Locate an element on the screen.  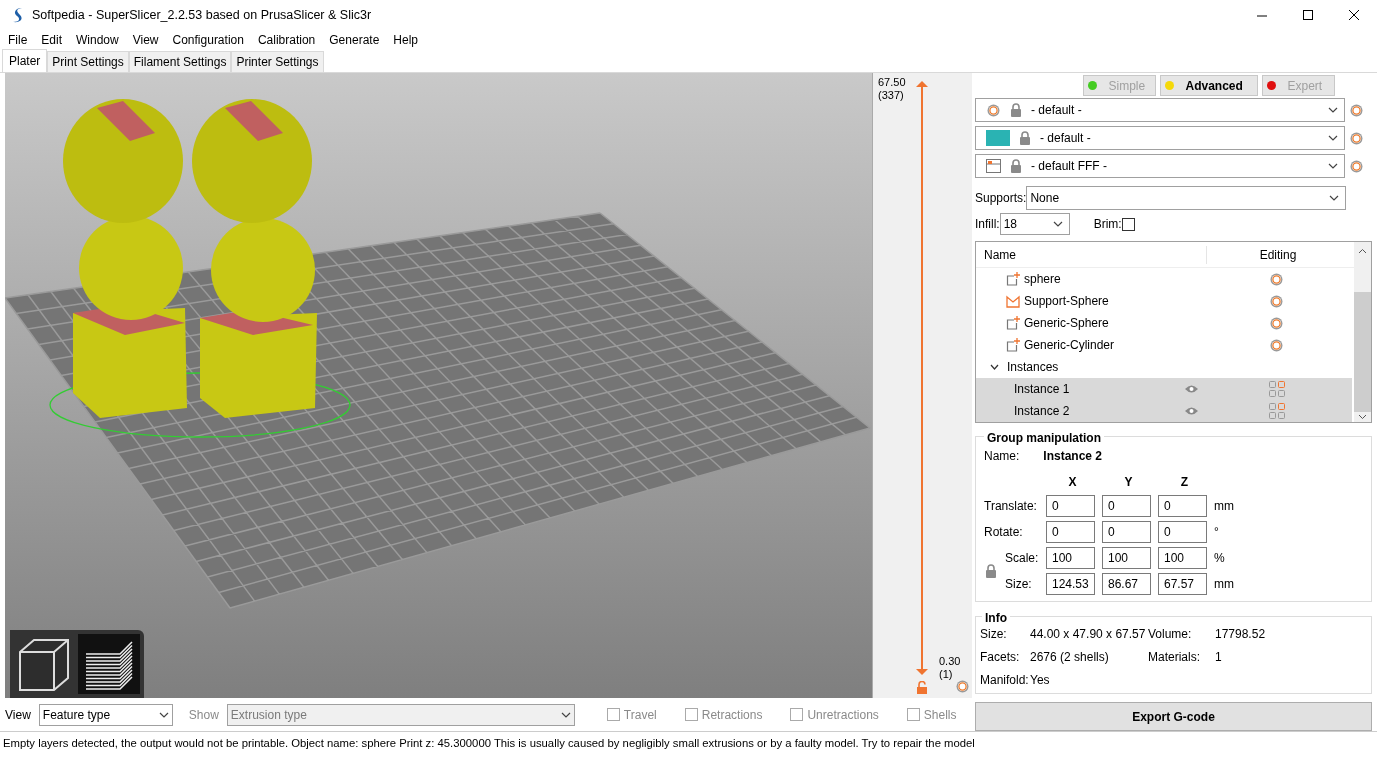
view-dropdown: Feature type is located at coordinates (105, 714).